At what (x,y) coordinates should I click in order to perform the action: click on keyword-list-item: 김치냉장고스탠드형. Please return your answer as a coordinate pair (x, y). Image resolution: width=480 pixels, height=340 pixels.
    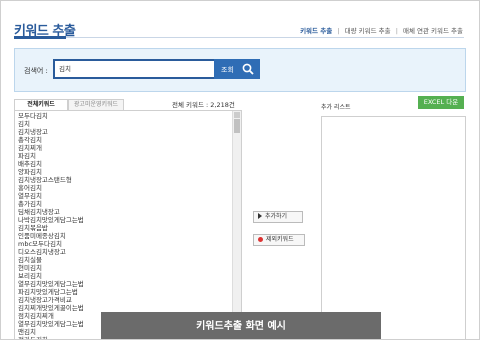
    Looking at the image, I should click on (123, 180).